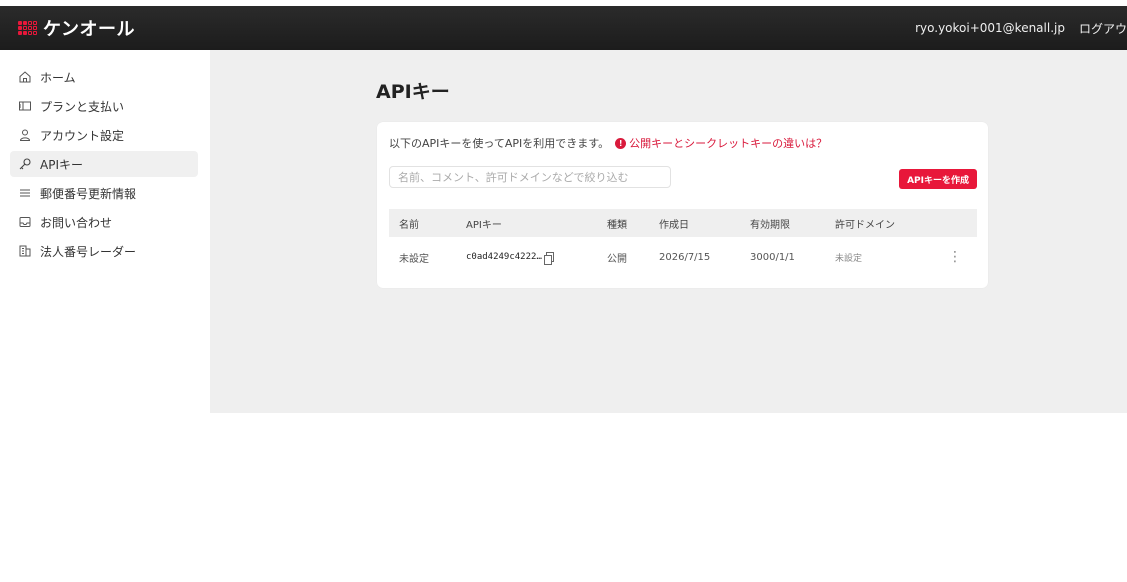 The height and width of the screenshot is (582, 1127). Describe the element at coordinates (25, 135) in the screenshot. I see `user-icon` at that location.